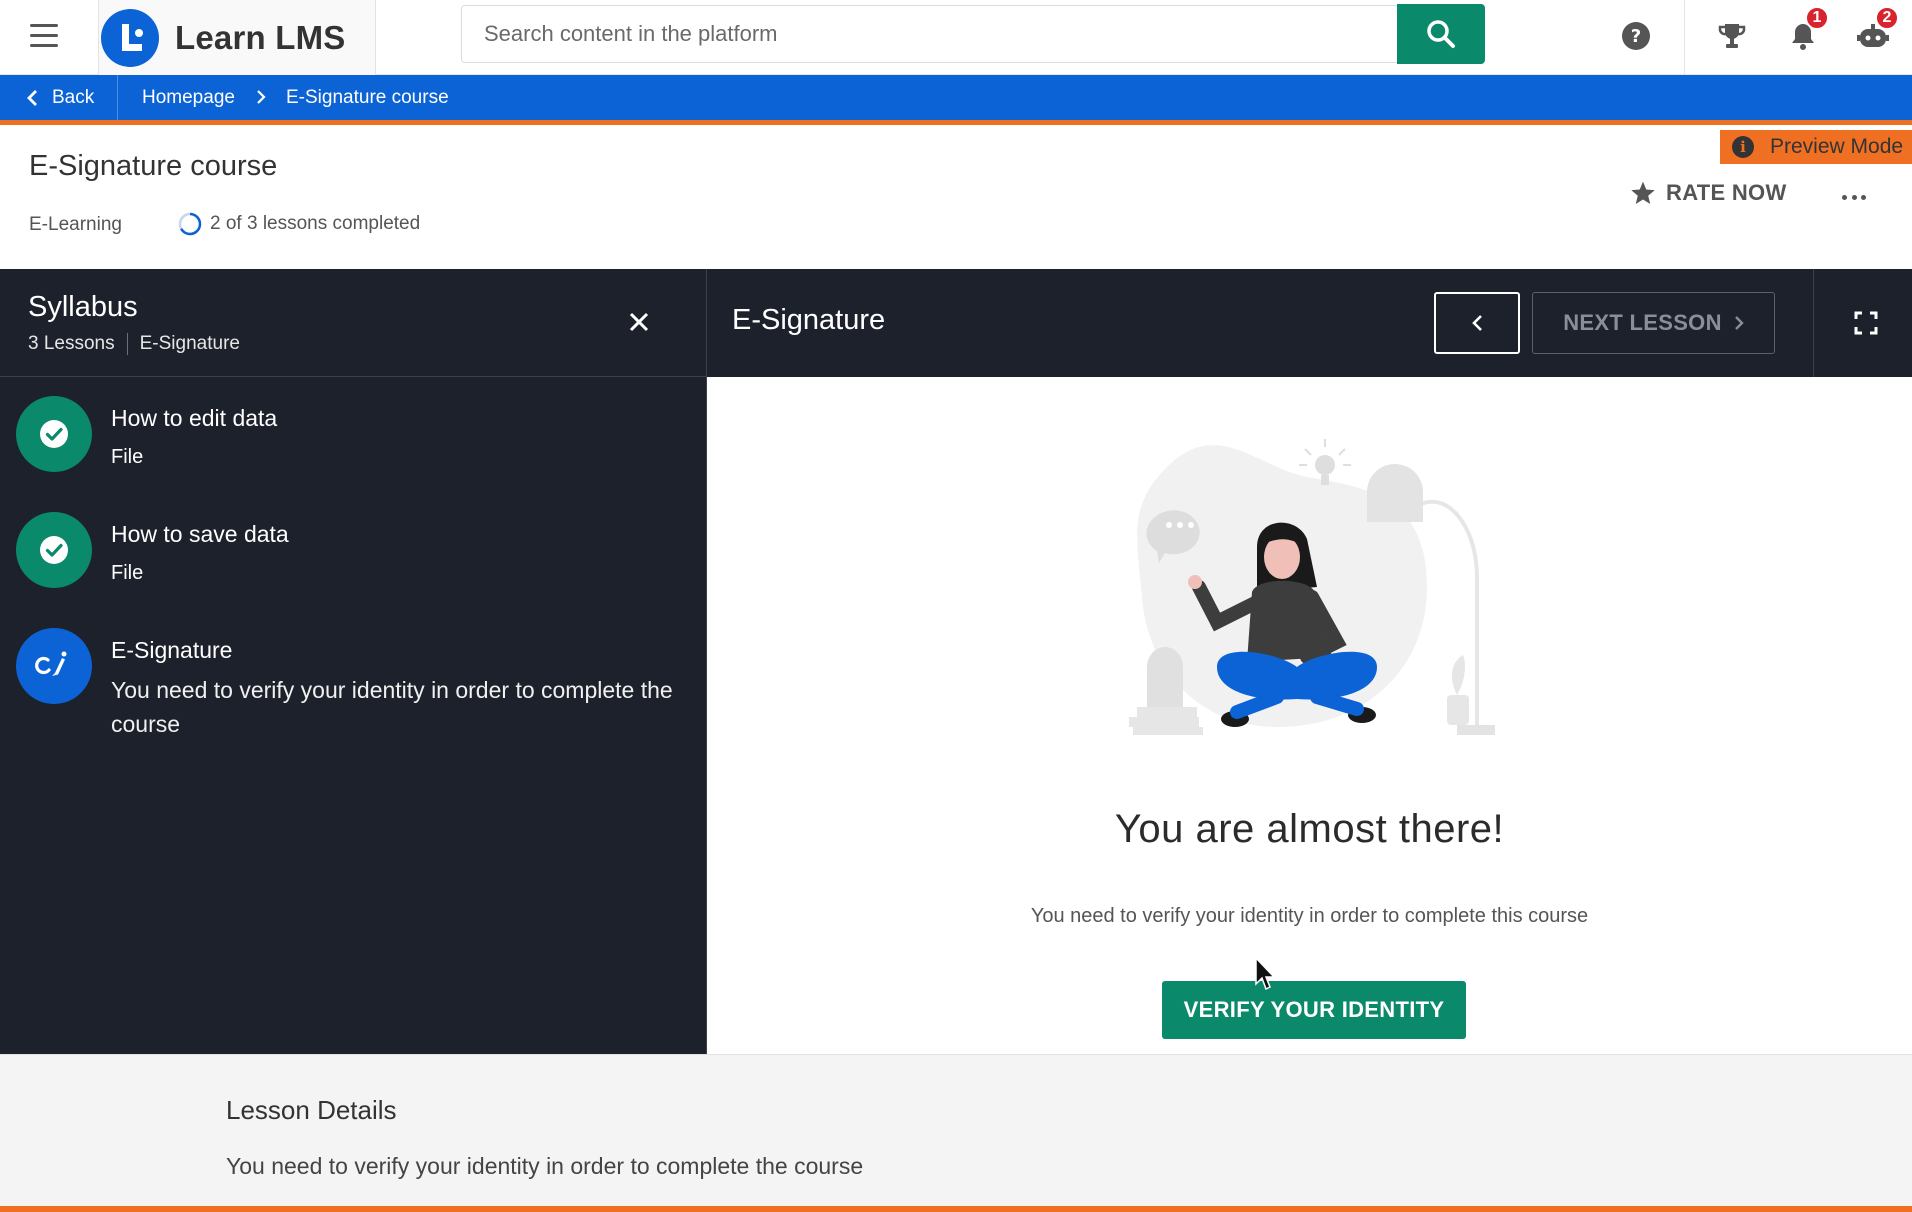  What do you see at coordinates (1866, 323) in the screenshot?
I see `fullscreen-icon` at bounding box center [1866, 323].